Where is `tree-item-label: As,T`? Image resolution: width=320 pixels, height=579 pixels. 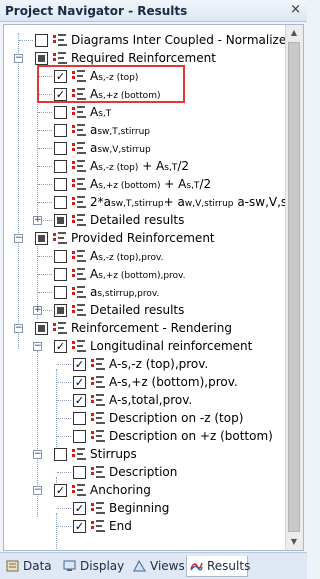
tree-item-label: As,T is located at coordinates (101, 112).